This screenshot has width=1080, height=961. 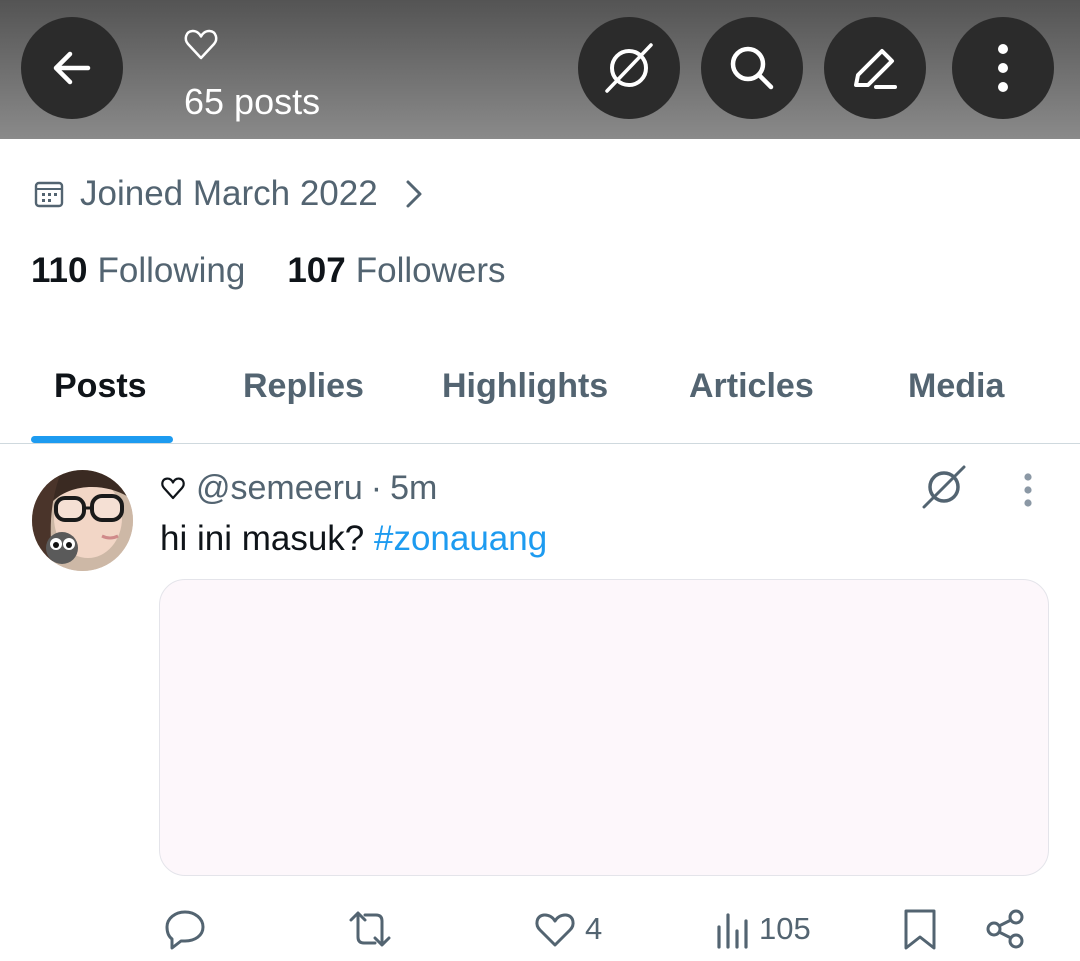 I want to click on bookmark-icon, so click(x=920, y=929).